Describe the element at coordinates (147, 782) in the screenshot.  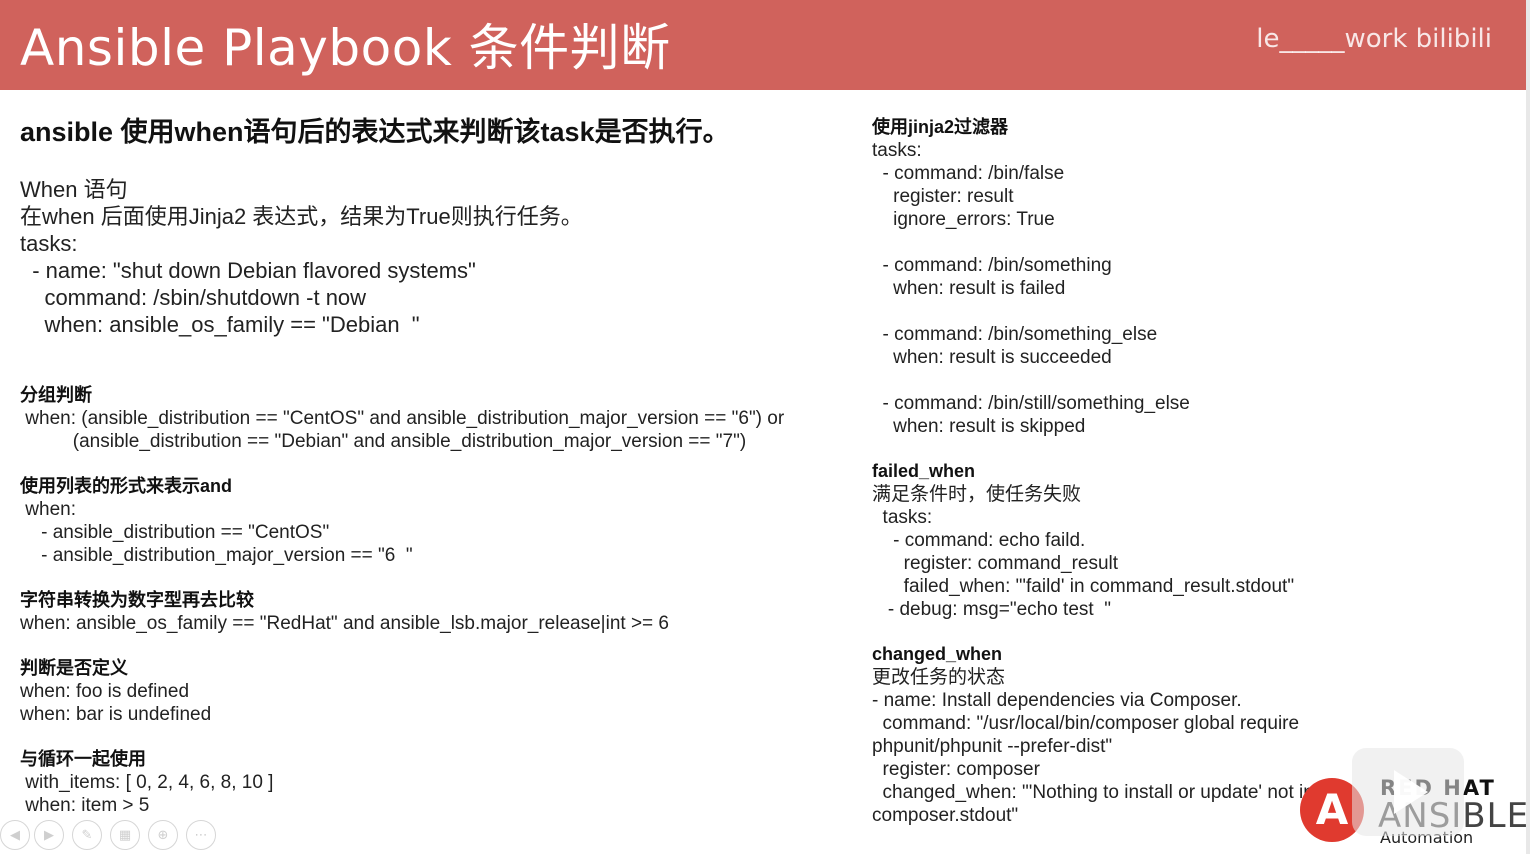
I see `code-line: with_items: [ 0, 2, 4, 6, 8, 10 ]` at that location.